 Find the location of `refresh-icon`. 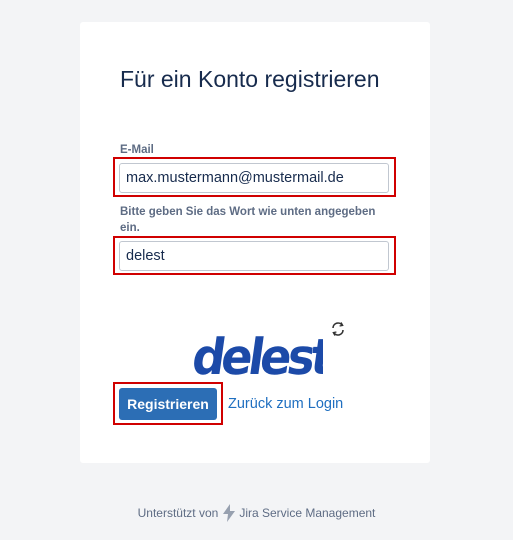

refresh-icon is located at coordinates (338, 329).